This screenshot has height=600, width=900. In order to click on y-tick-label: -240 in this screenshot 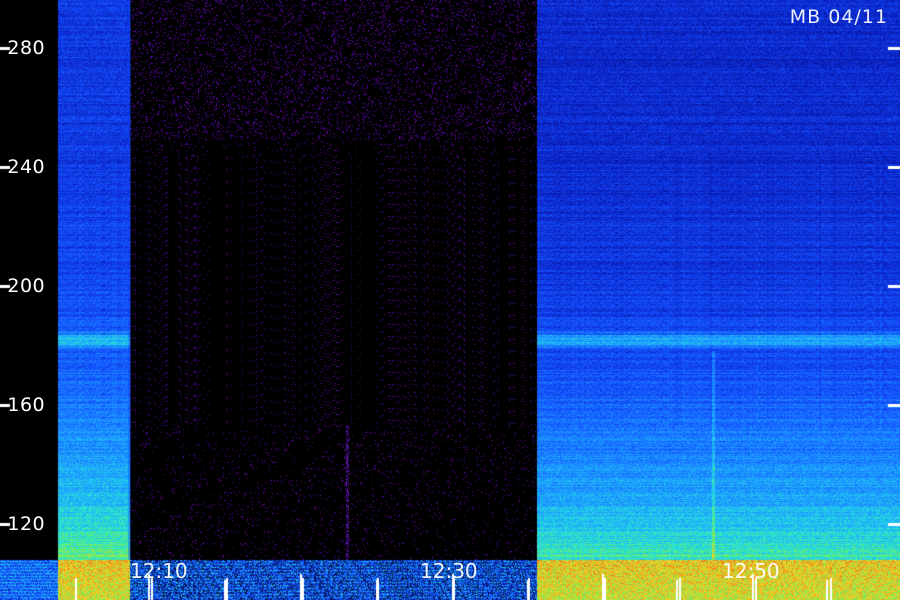, I will do `click(23, 167)`.